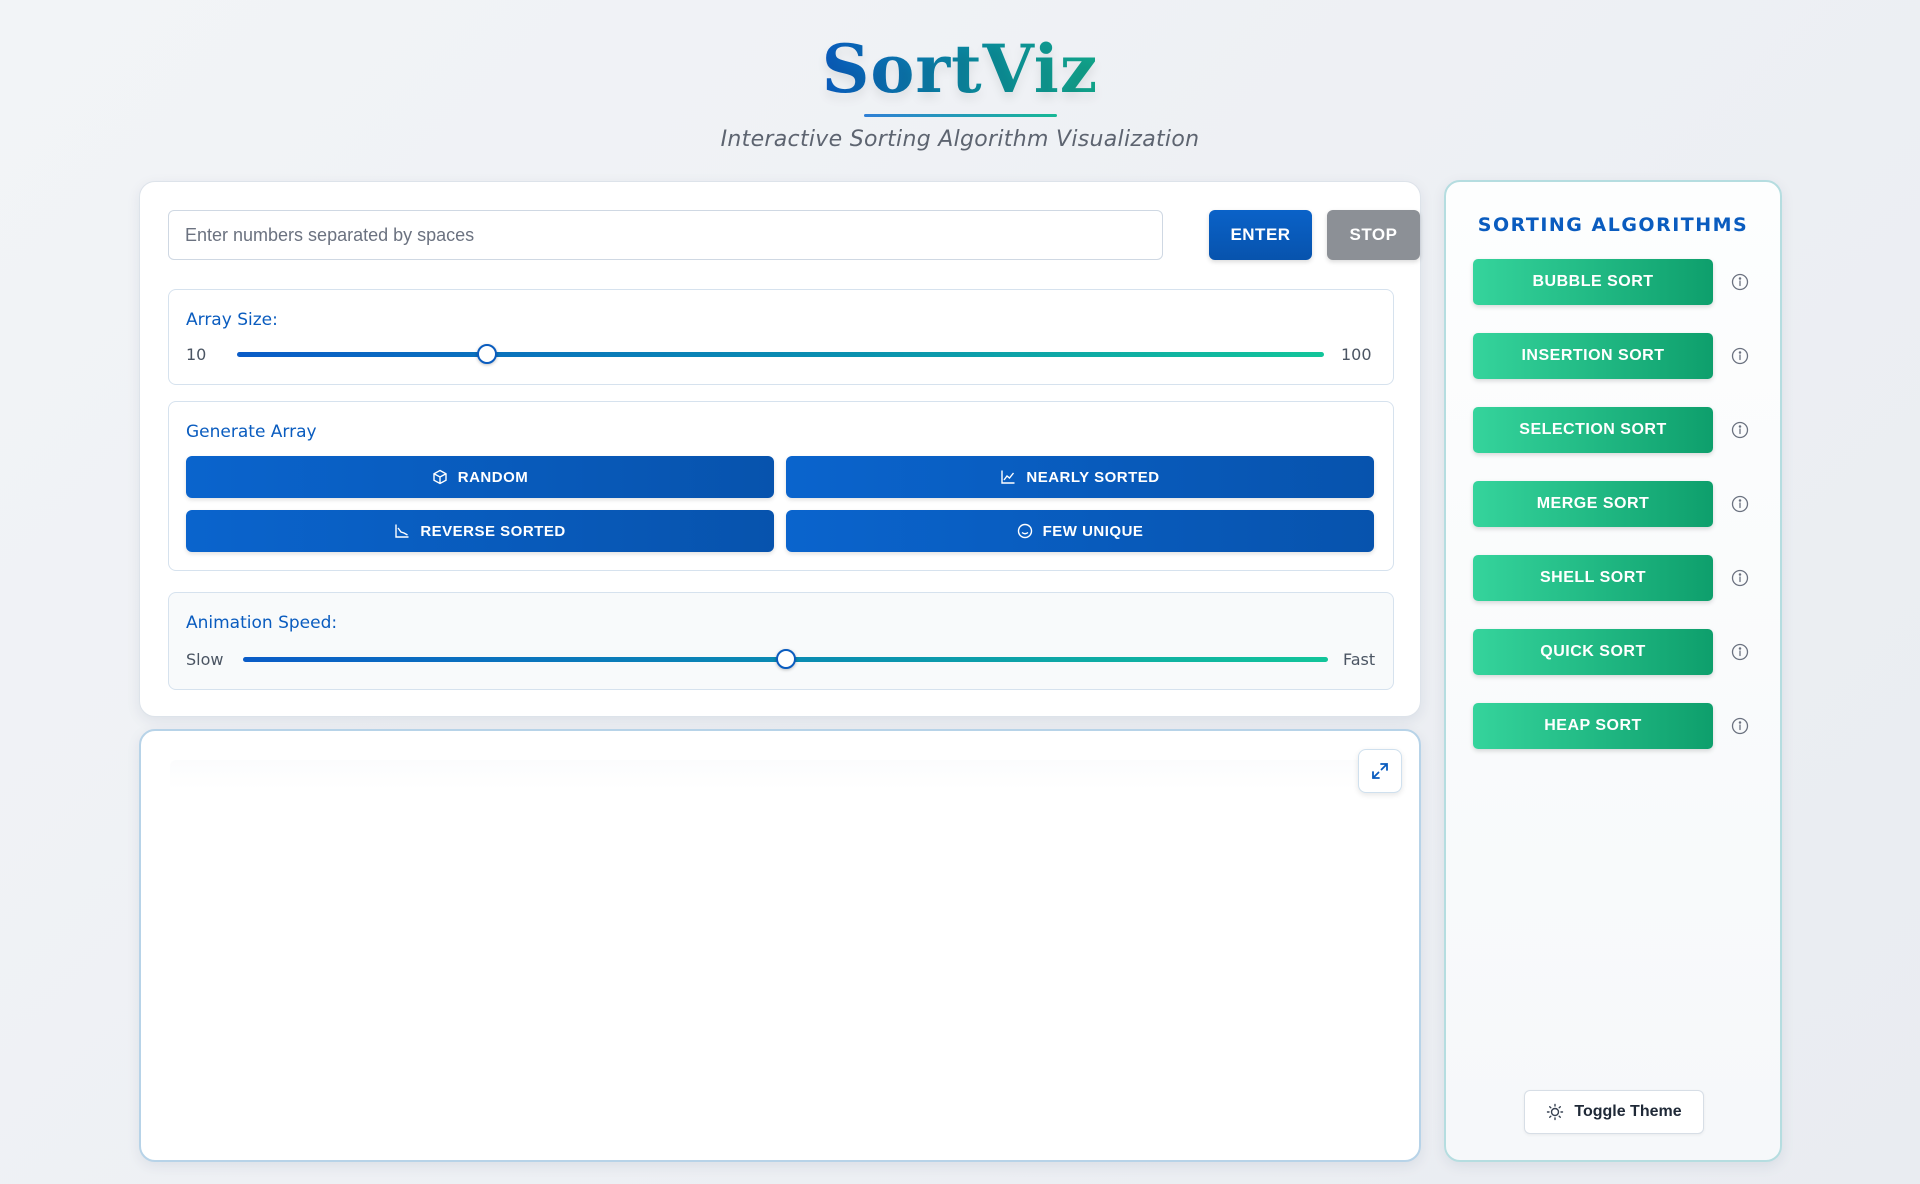  What do you see at coordinates (1593, 652) in the screenshot?
I see `quick-sort-button: QUICK SORT` at bounding box center [1593, 652].